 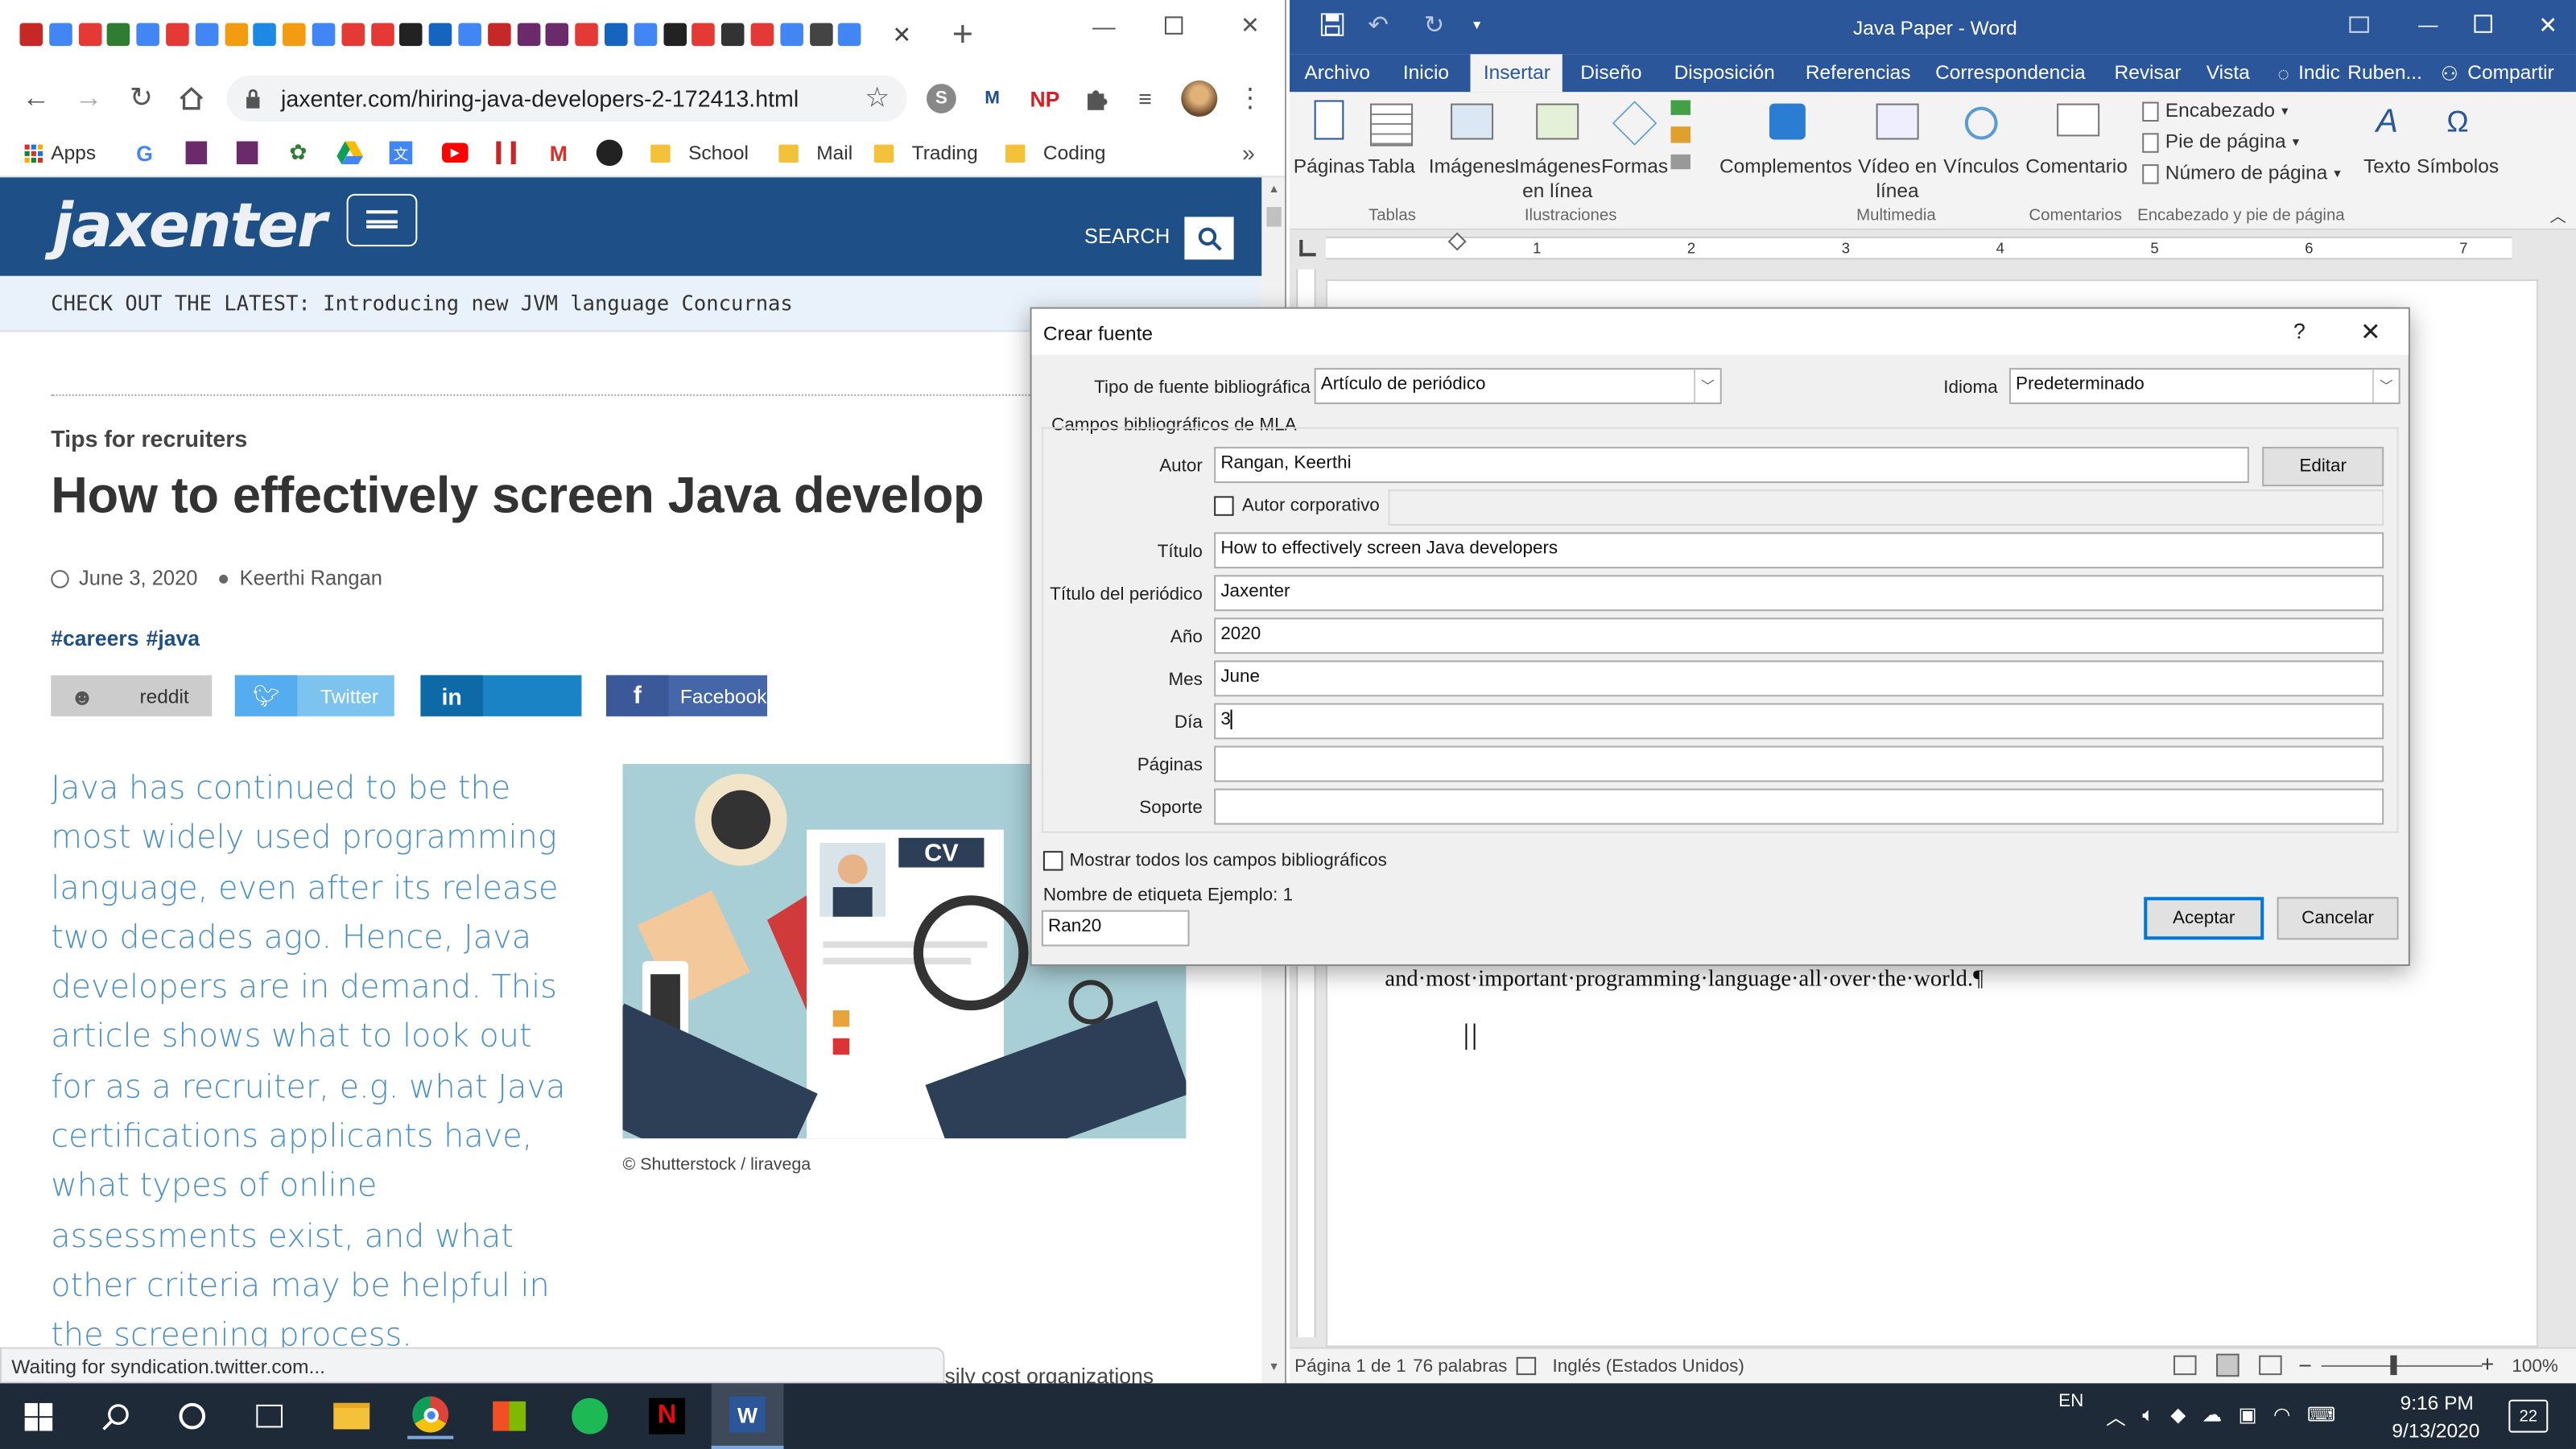 What do you see at coordinates (1858, 73) in the screenshot?
I see `tab-referencias: Referencias` at bounding box center [1858, 73].